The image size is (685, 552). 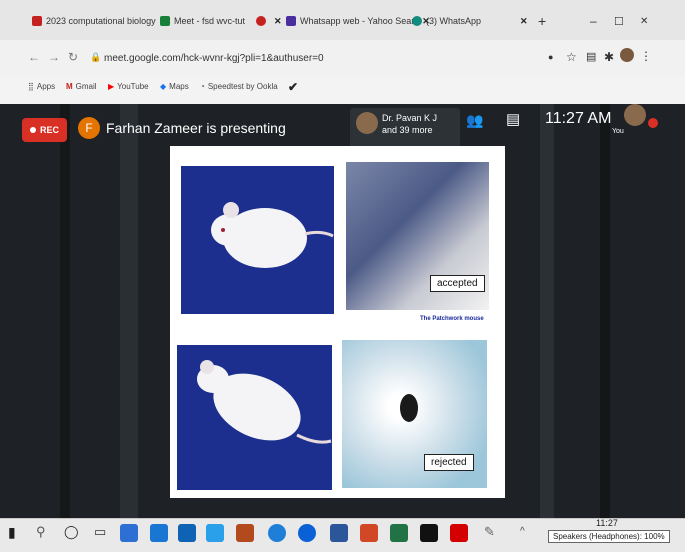 I want to click on close-tab-button: ✕, so click(x=522, y=21).